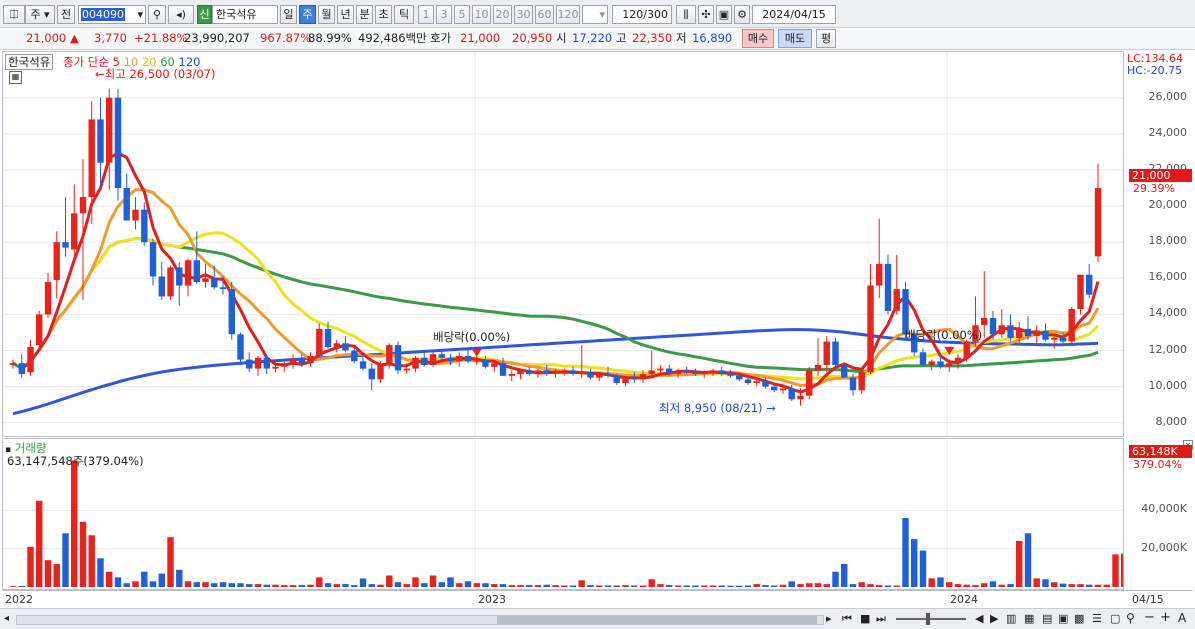 The image size is (1195, 629). I want to click on period-tick: 틱, so click(404, 14).